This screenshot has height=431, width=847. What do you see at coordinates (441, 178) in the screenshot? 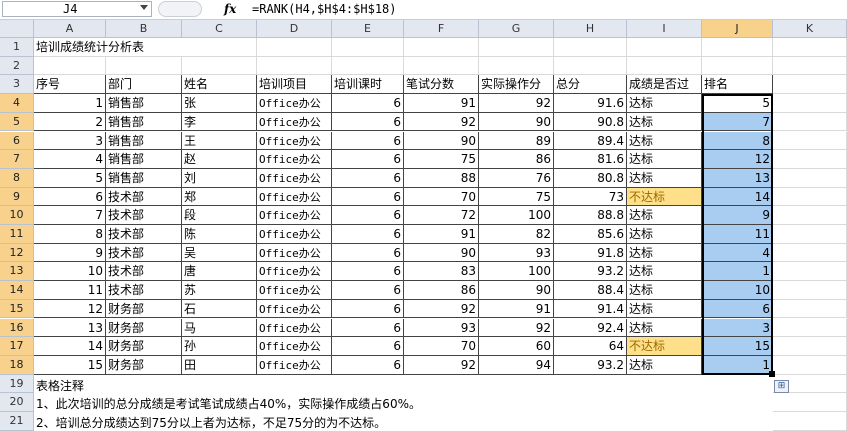
I see `table-cell: 88` at bounding box center [441, 178].